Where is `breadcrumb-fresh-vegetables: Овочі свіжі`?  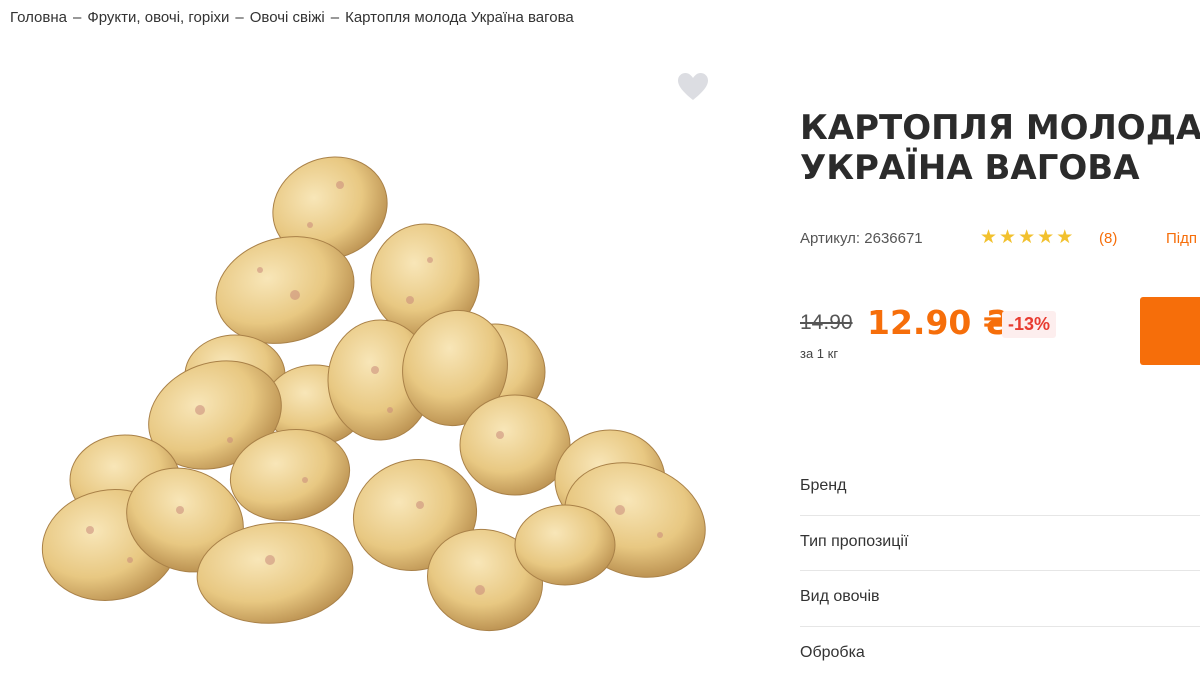 breadcrumb-fresh-vegetables: Овочі свіжі is located at coordinates (287, 17).